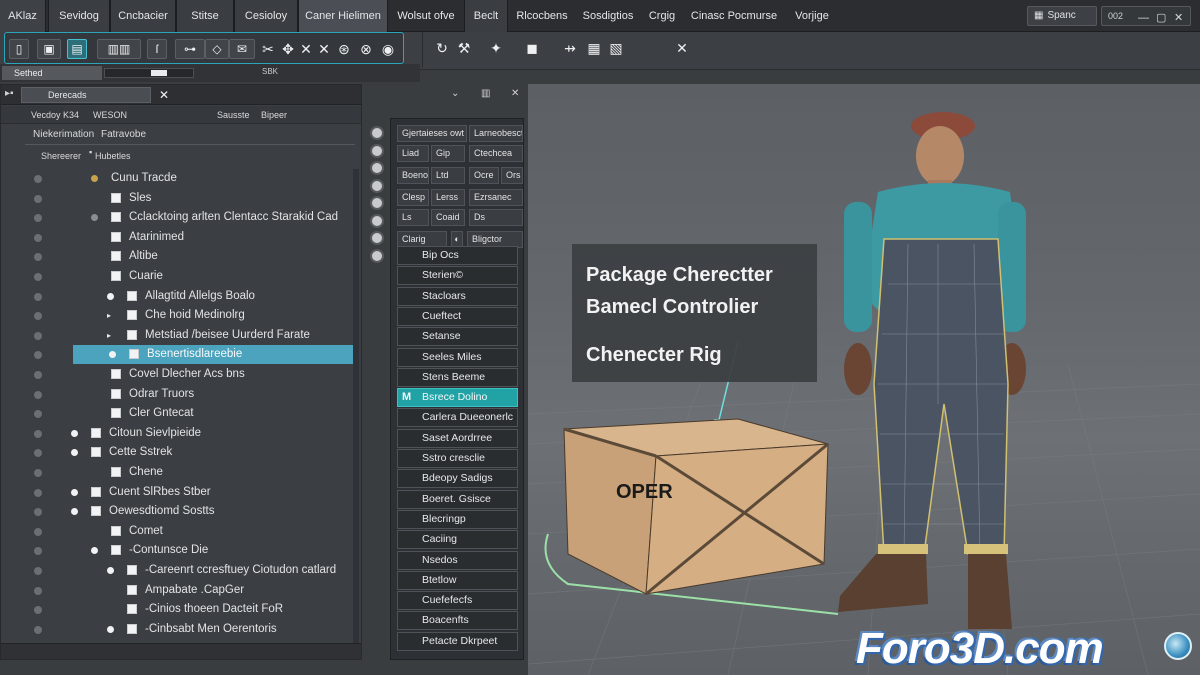 This screenshot has height=675, width=1200. Describe the element at coordinates (190, 629) in the screenshot. I see `outliner-row: -Cinbsabt Men Oerentoris` at that location.